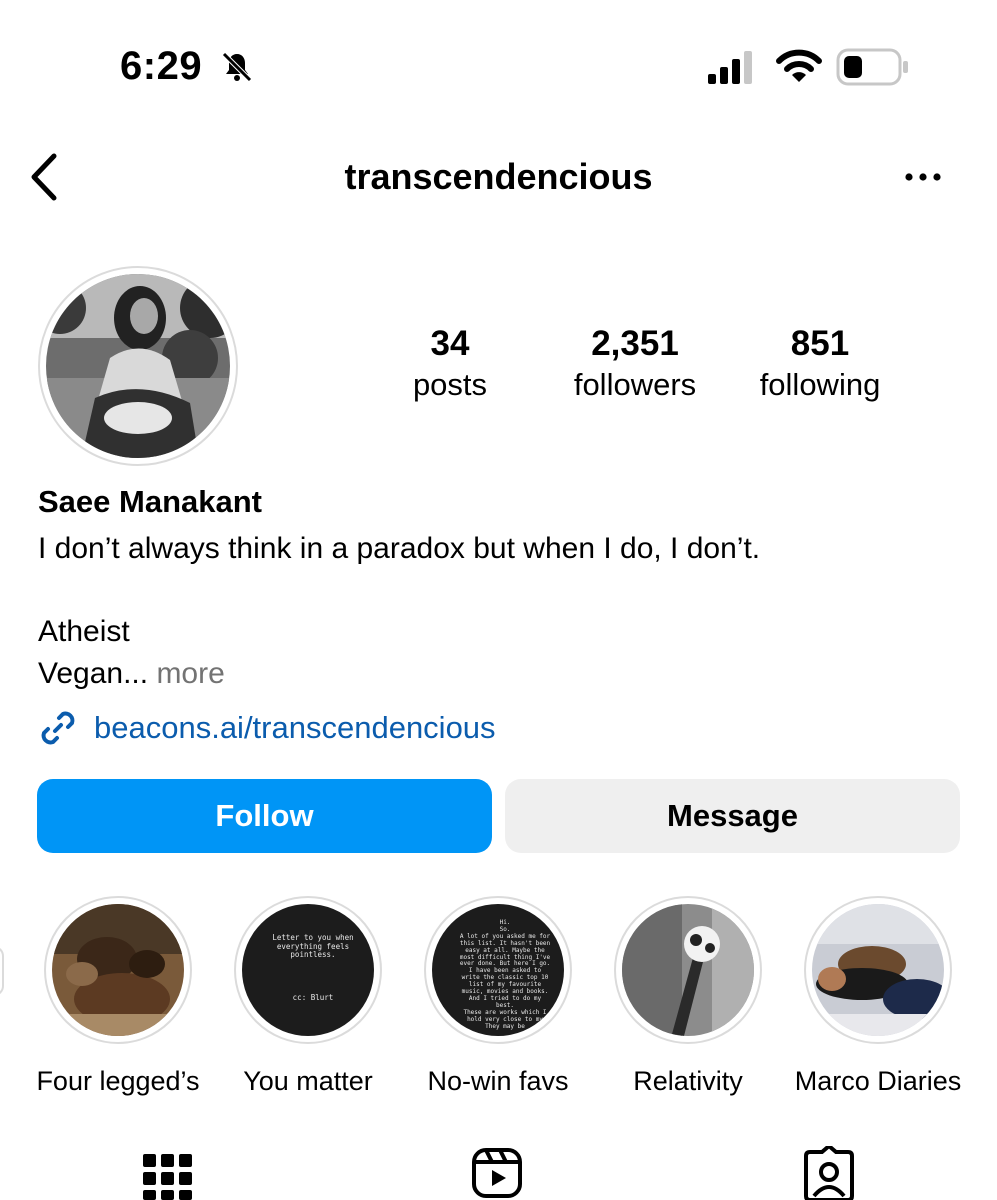  What do you see at coordinates (313, 997) in the screenshot?
I see `thumb-text-line: cc: Blurt` at bounding box center [313, 997].